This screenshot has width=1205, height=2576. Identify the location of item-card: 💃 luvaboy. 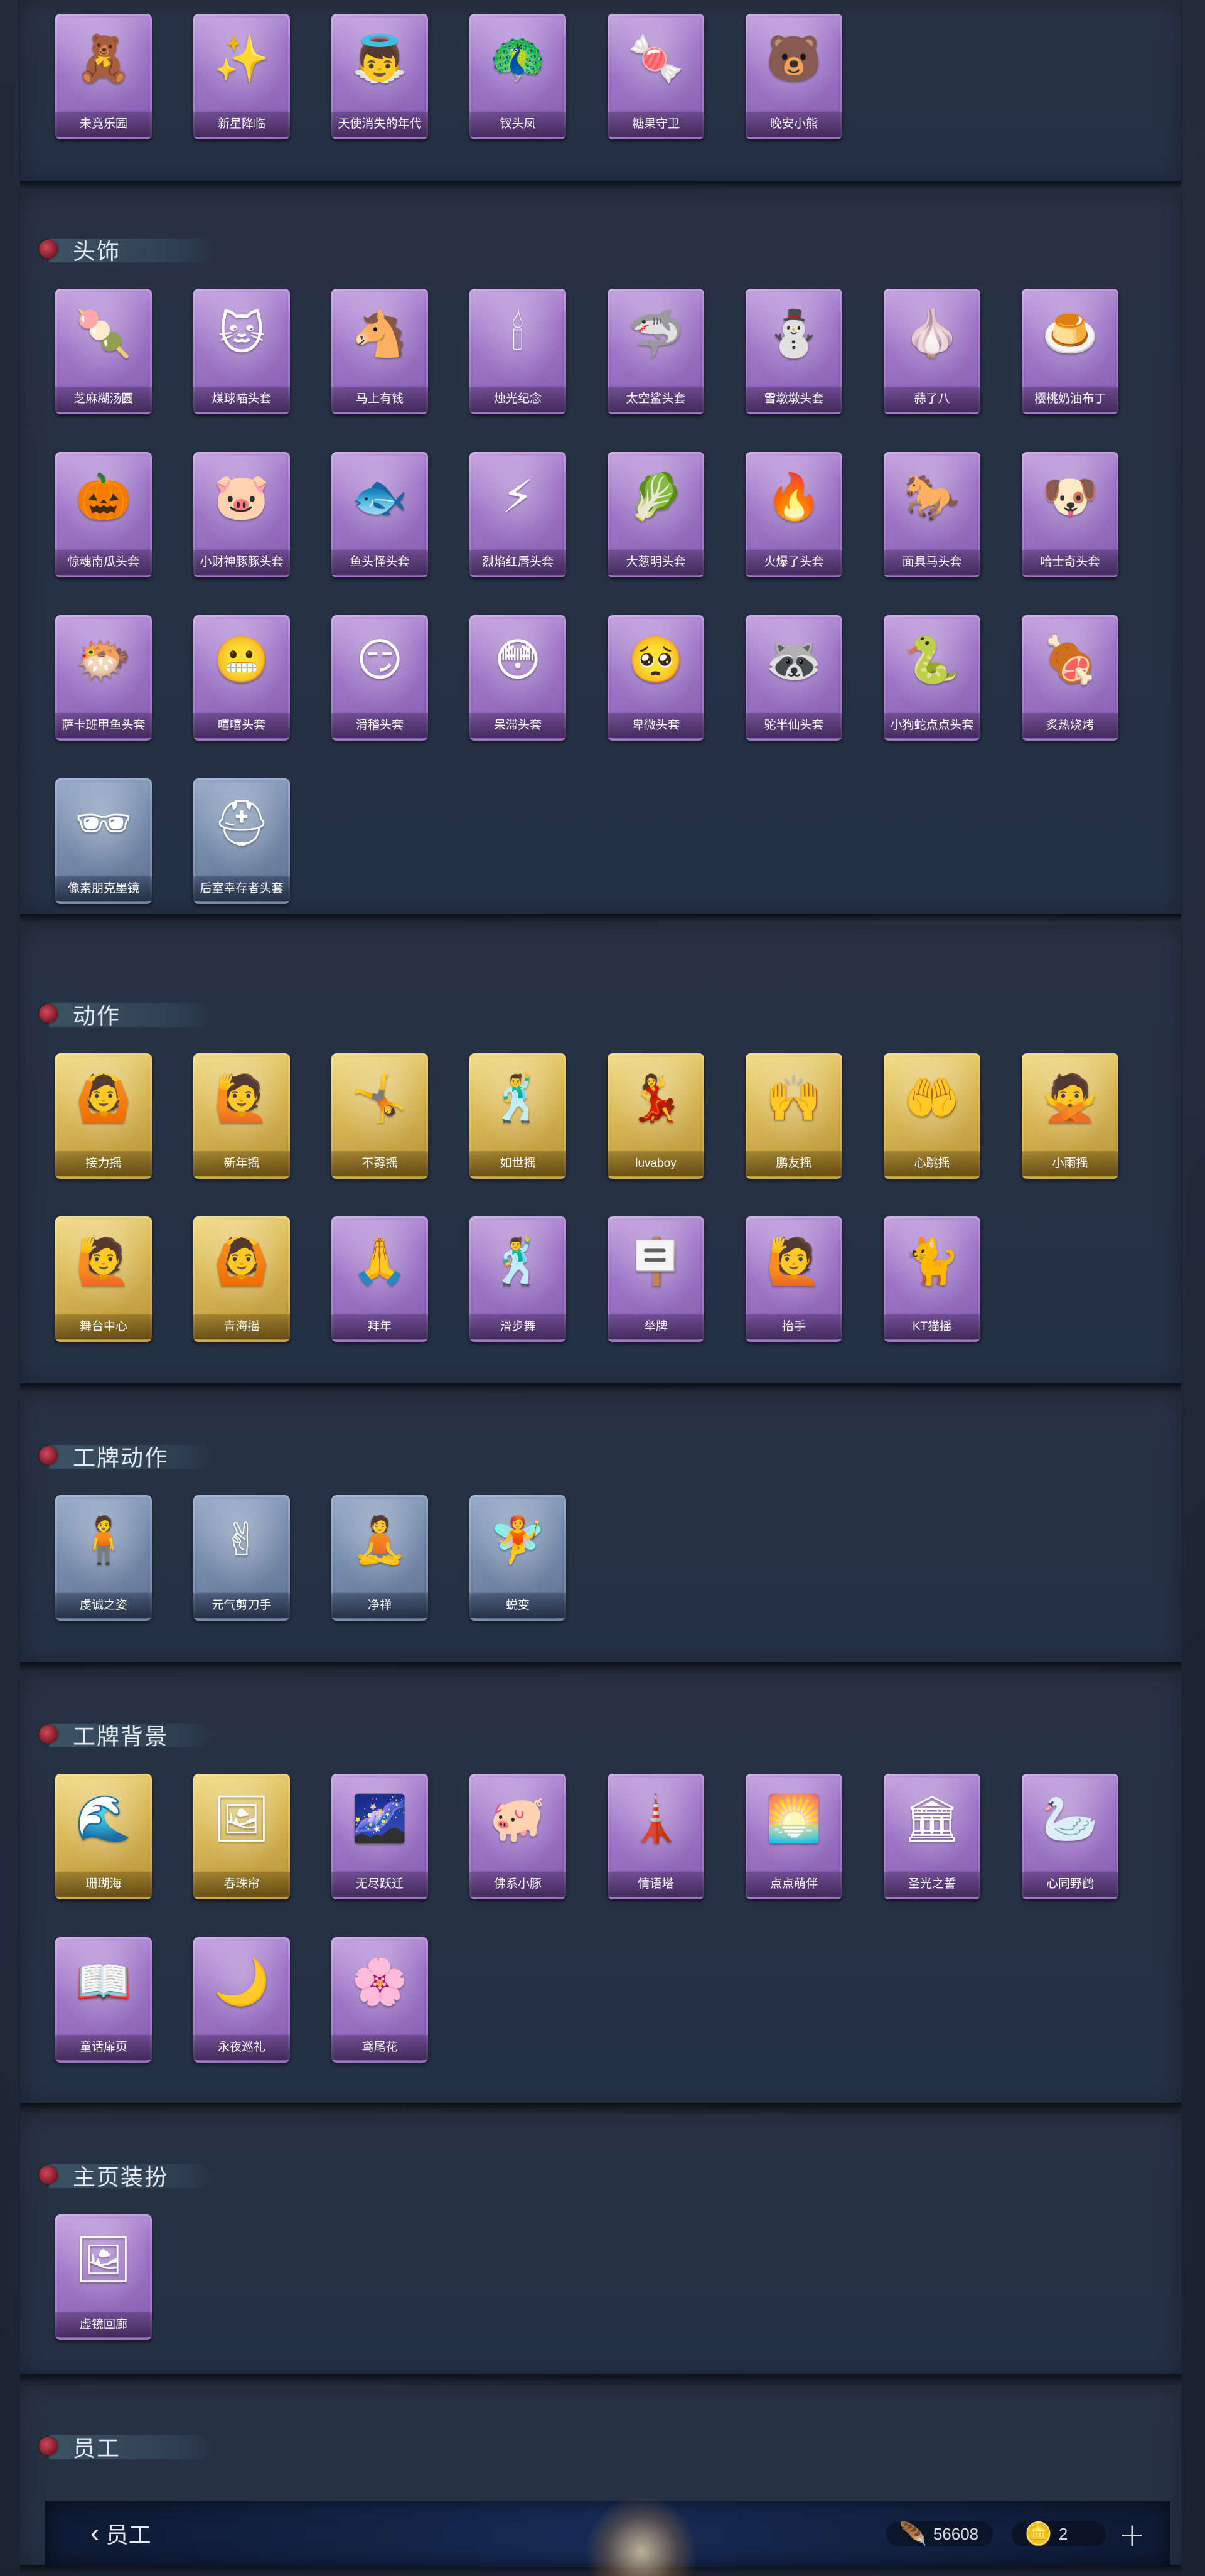
(656, 1117).